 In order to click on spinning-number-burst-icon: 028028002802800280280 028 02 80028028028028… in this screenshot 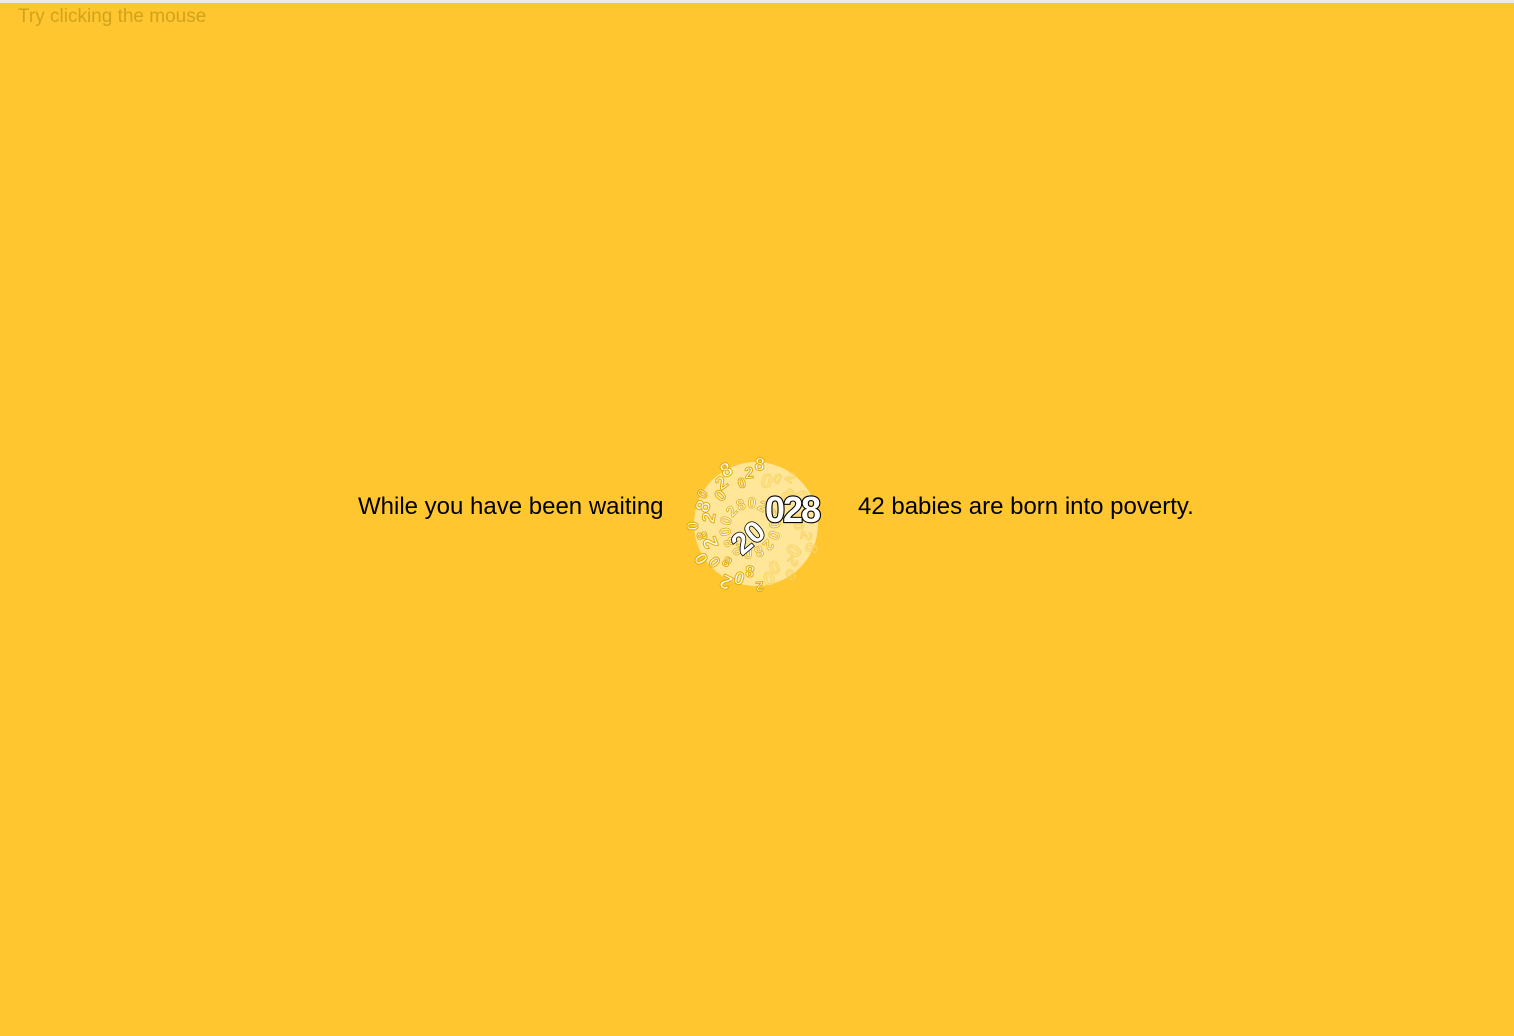, I will do `click(754, 524)`.